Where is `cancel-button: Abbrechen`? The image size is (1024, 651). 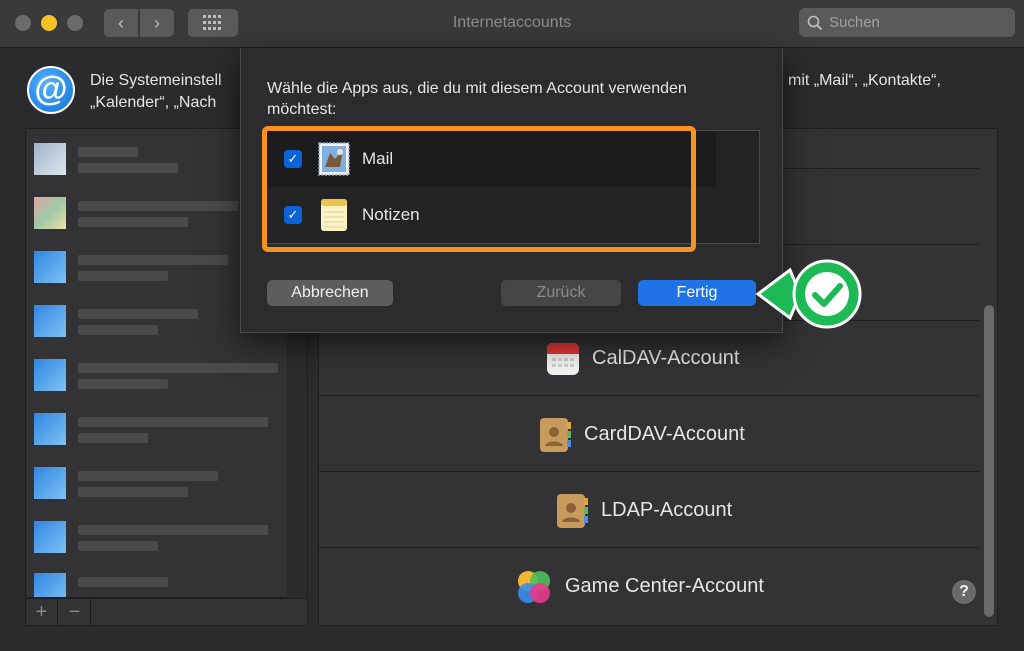
cancel-button: Abbrechen is located at coordinates (330, 293).